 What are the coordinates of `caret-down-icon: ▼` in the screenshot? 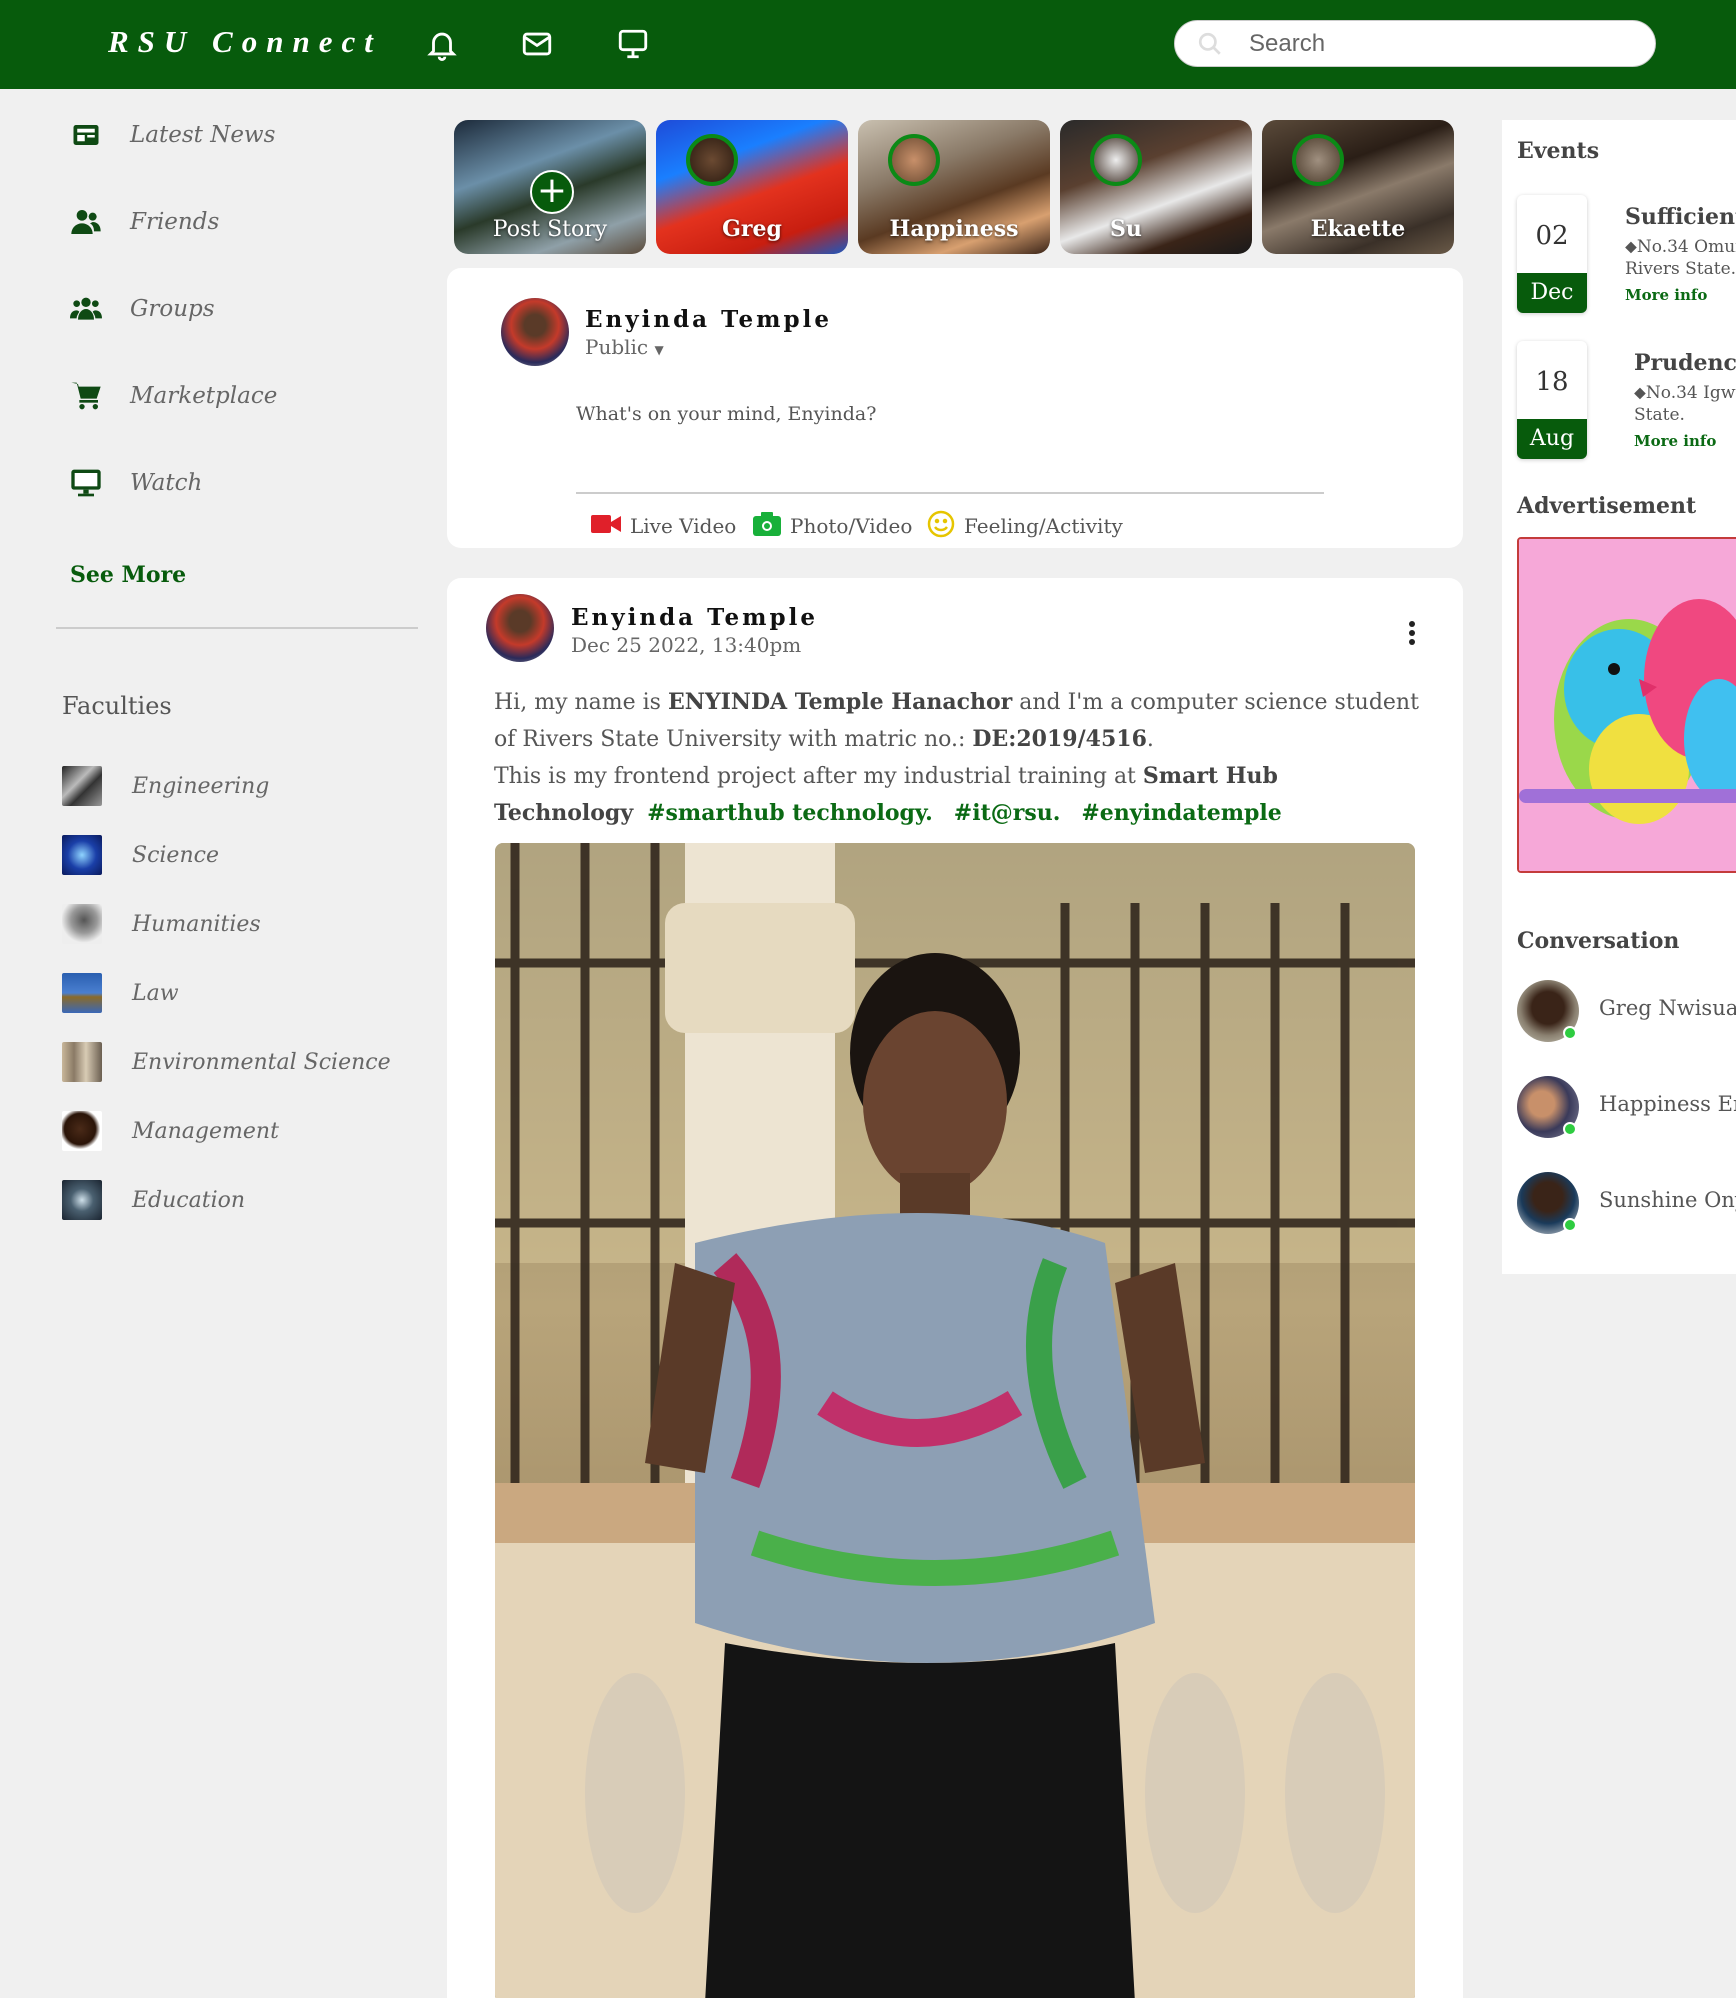 It's located at (659, 350).